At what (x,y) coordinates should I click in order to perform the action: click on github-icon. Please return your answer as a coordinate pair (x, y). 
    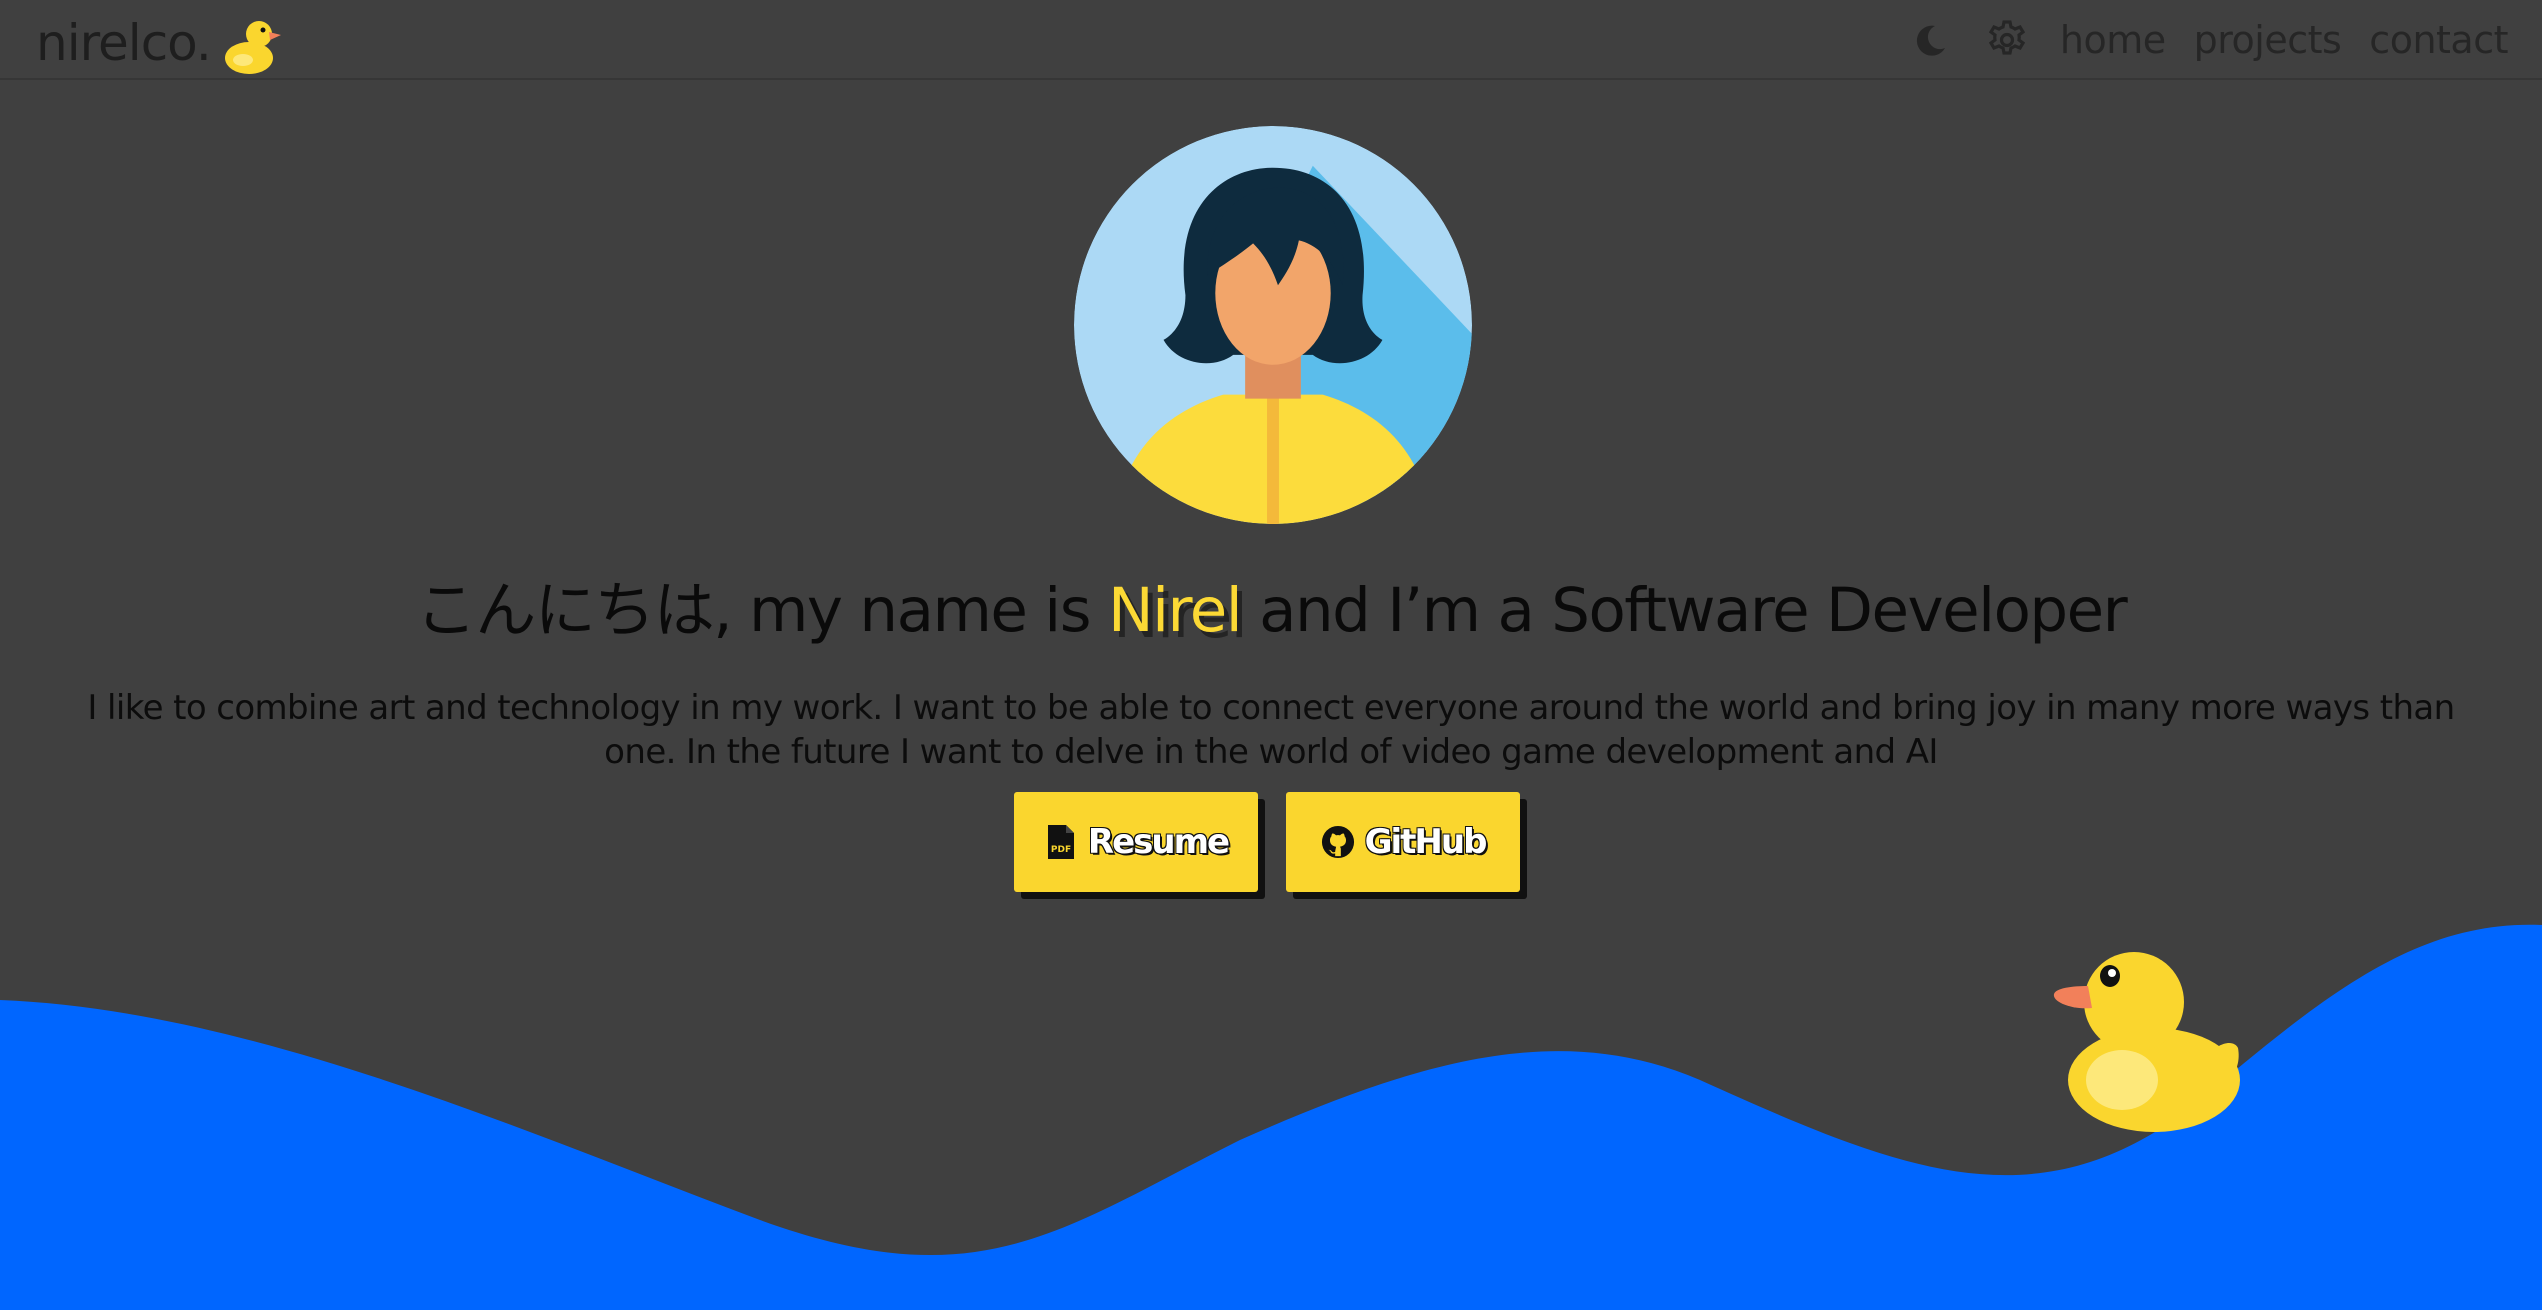
    Looking at the image, I should click on (1338, 842).